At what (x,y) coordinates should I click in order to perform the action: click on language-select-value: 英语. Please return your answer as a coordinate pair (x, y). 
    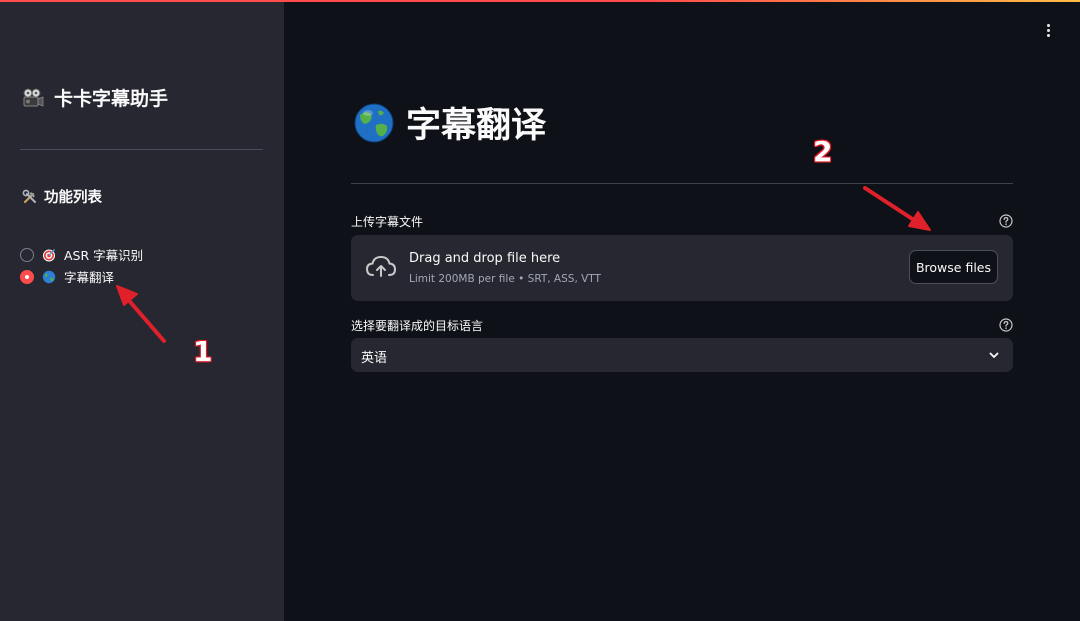
    Looking at the image, I should click on (374, 358).